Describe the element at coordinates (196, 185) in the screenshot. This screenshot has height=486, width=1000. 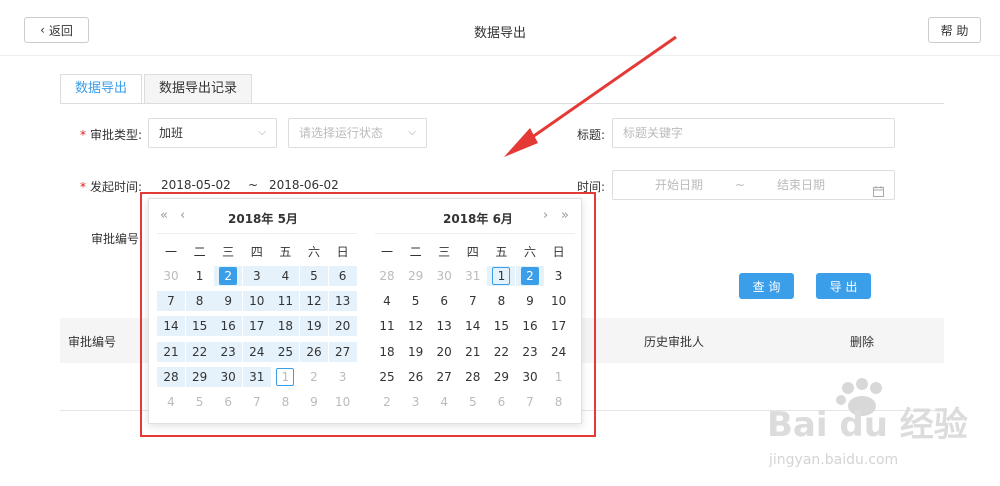
I see `start-date-input: 2018-05-02` at that location.